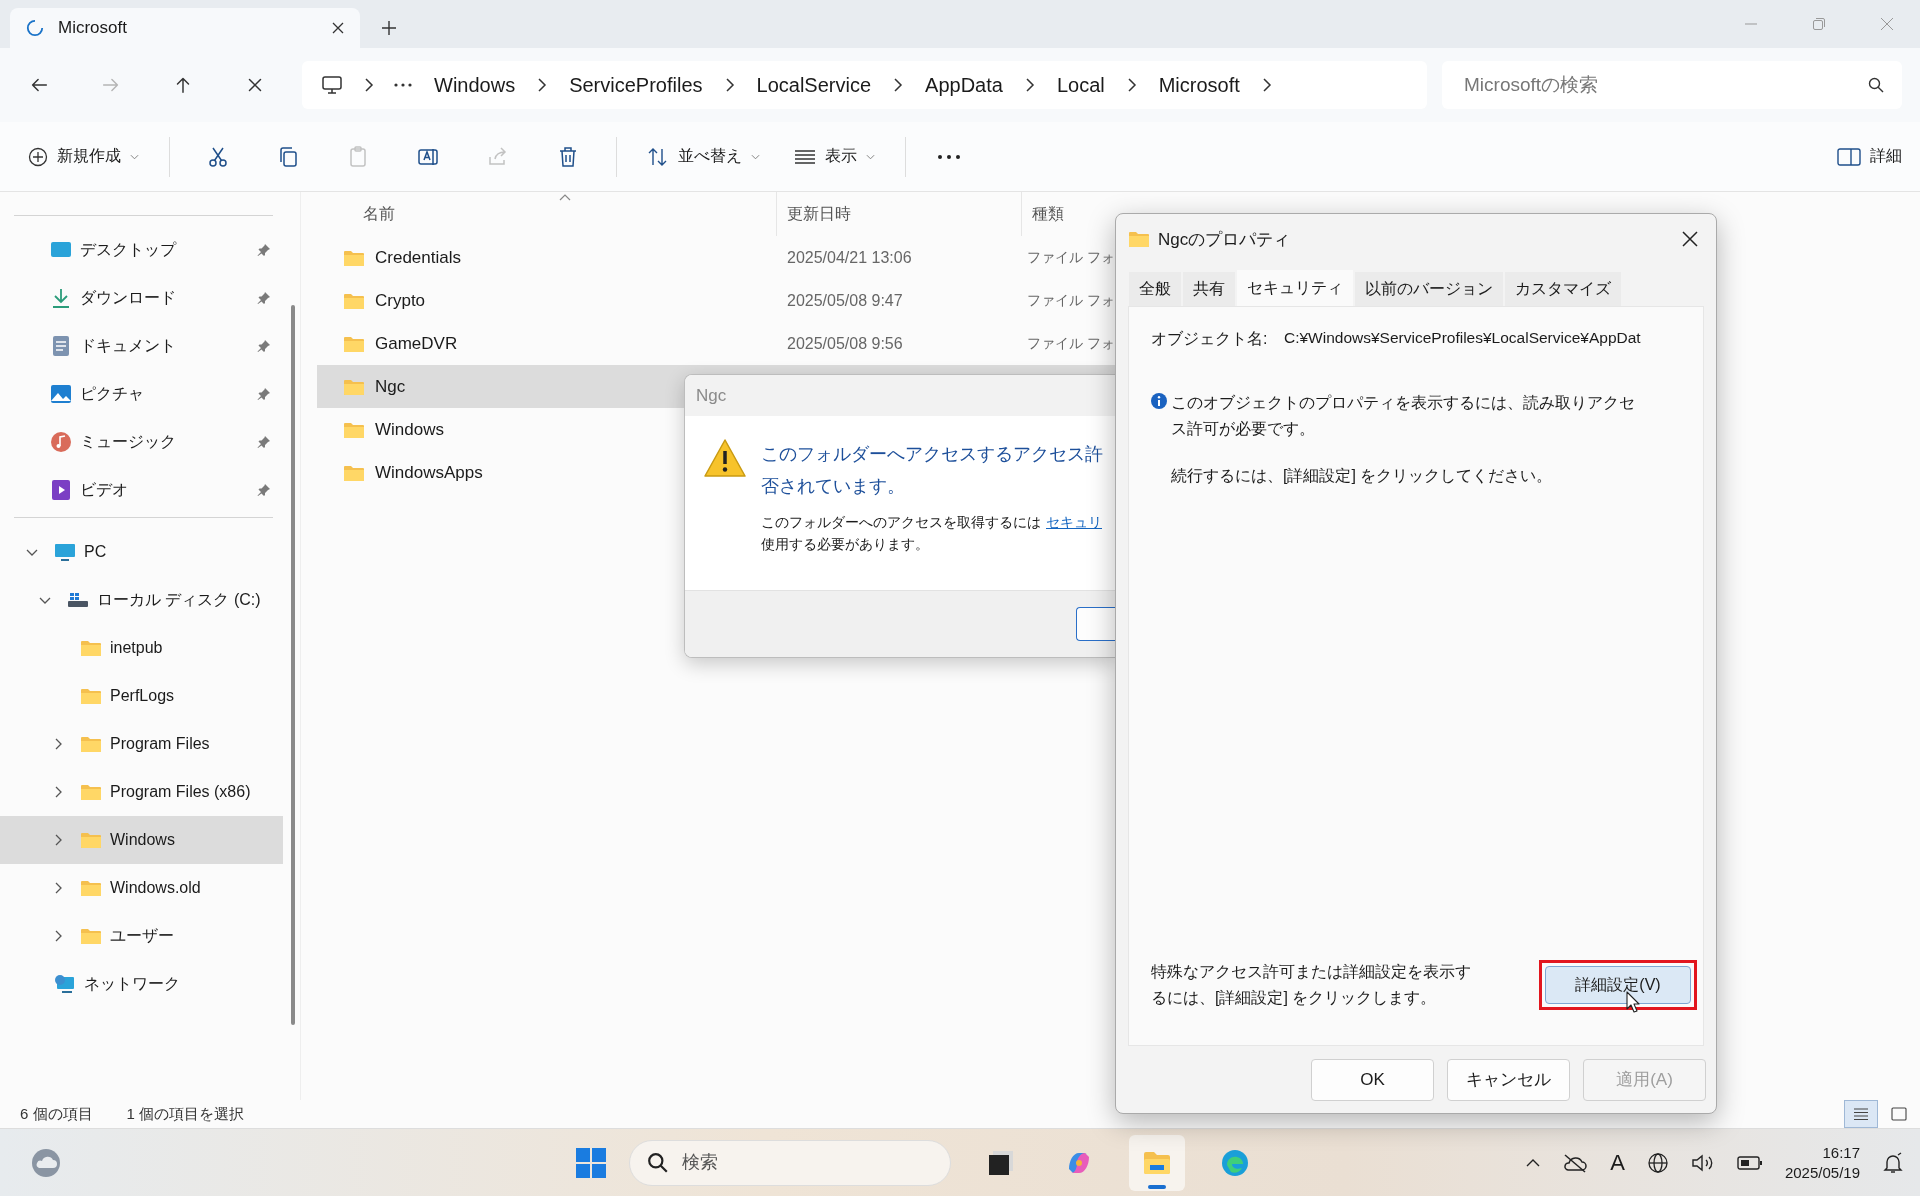 The width and height of the screenshot is (1920, 1196). What do you see at coordinates (1224, 239) in the screenshot?
I see `dialog-title: Ngcのプロパティ` at bounding box center [1224, 239].